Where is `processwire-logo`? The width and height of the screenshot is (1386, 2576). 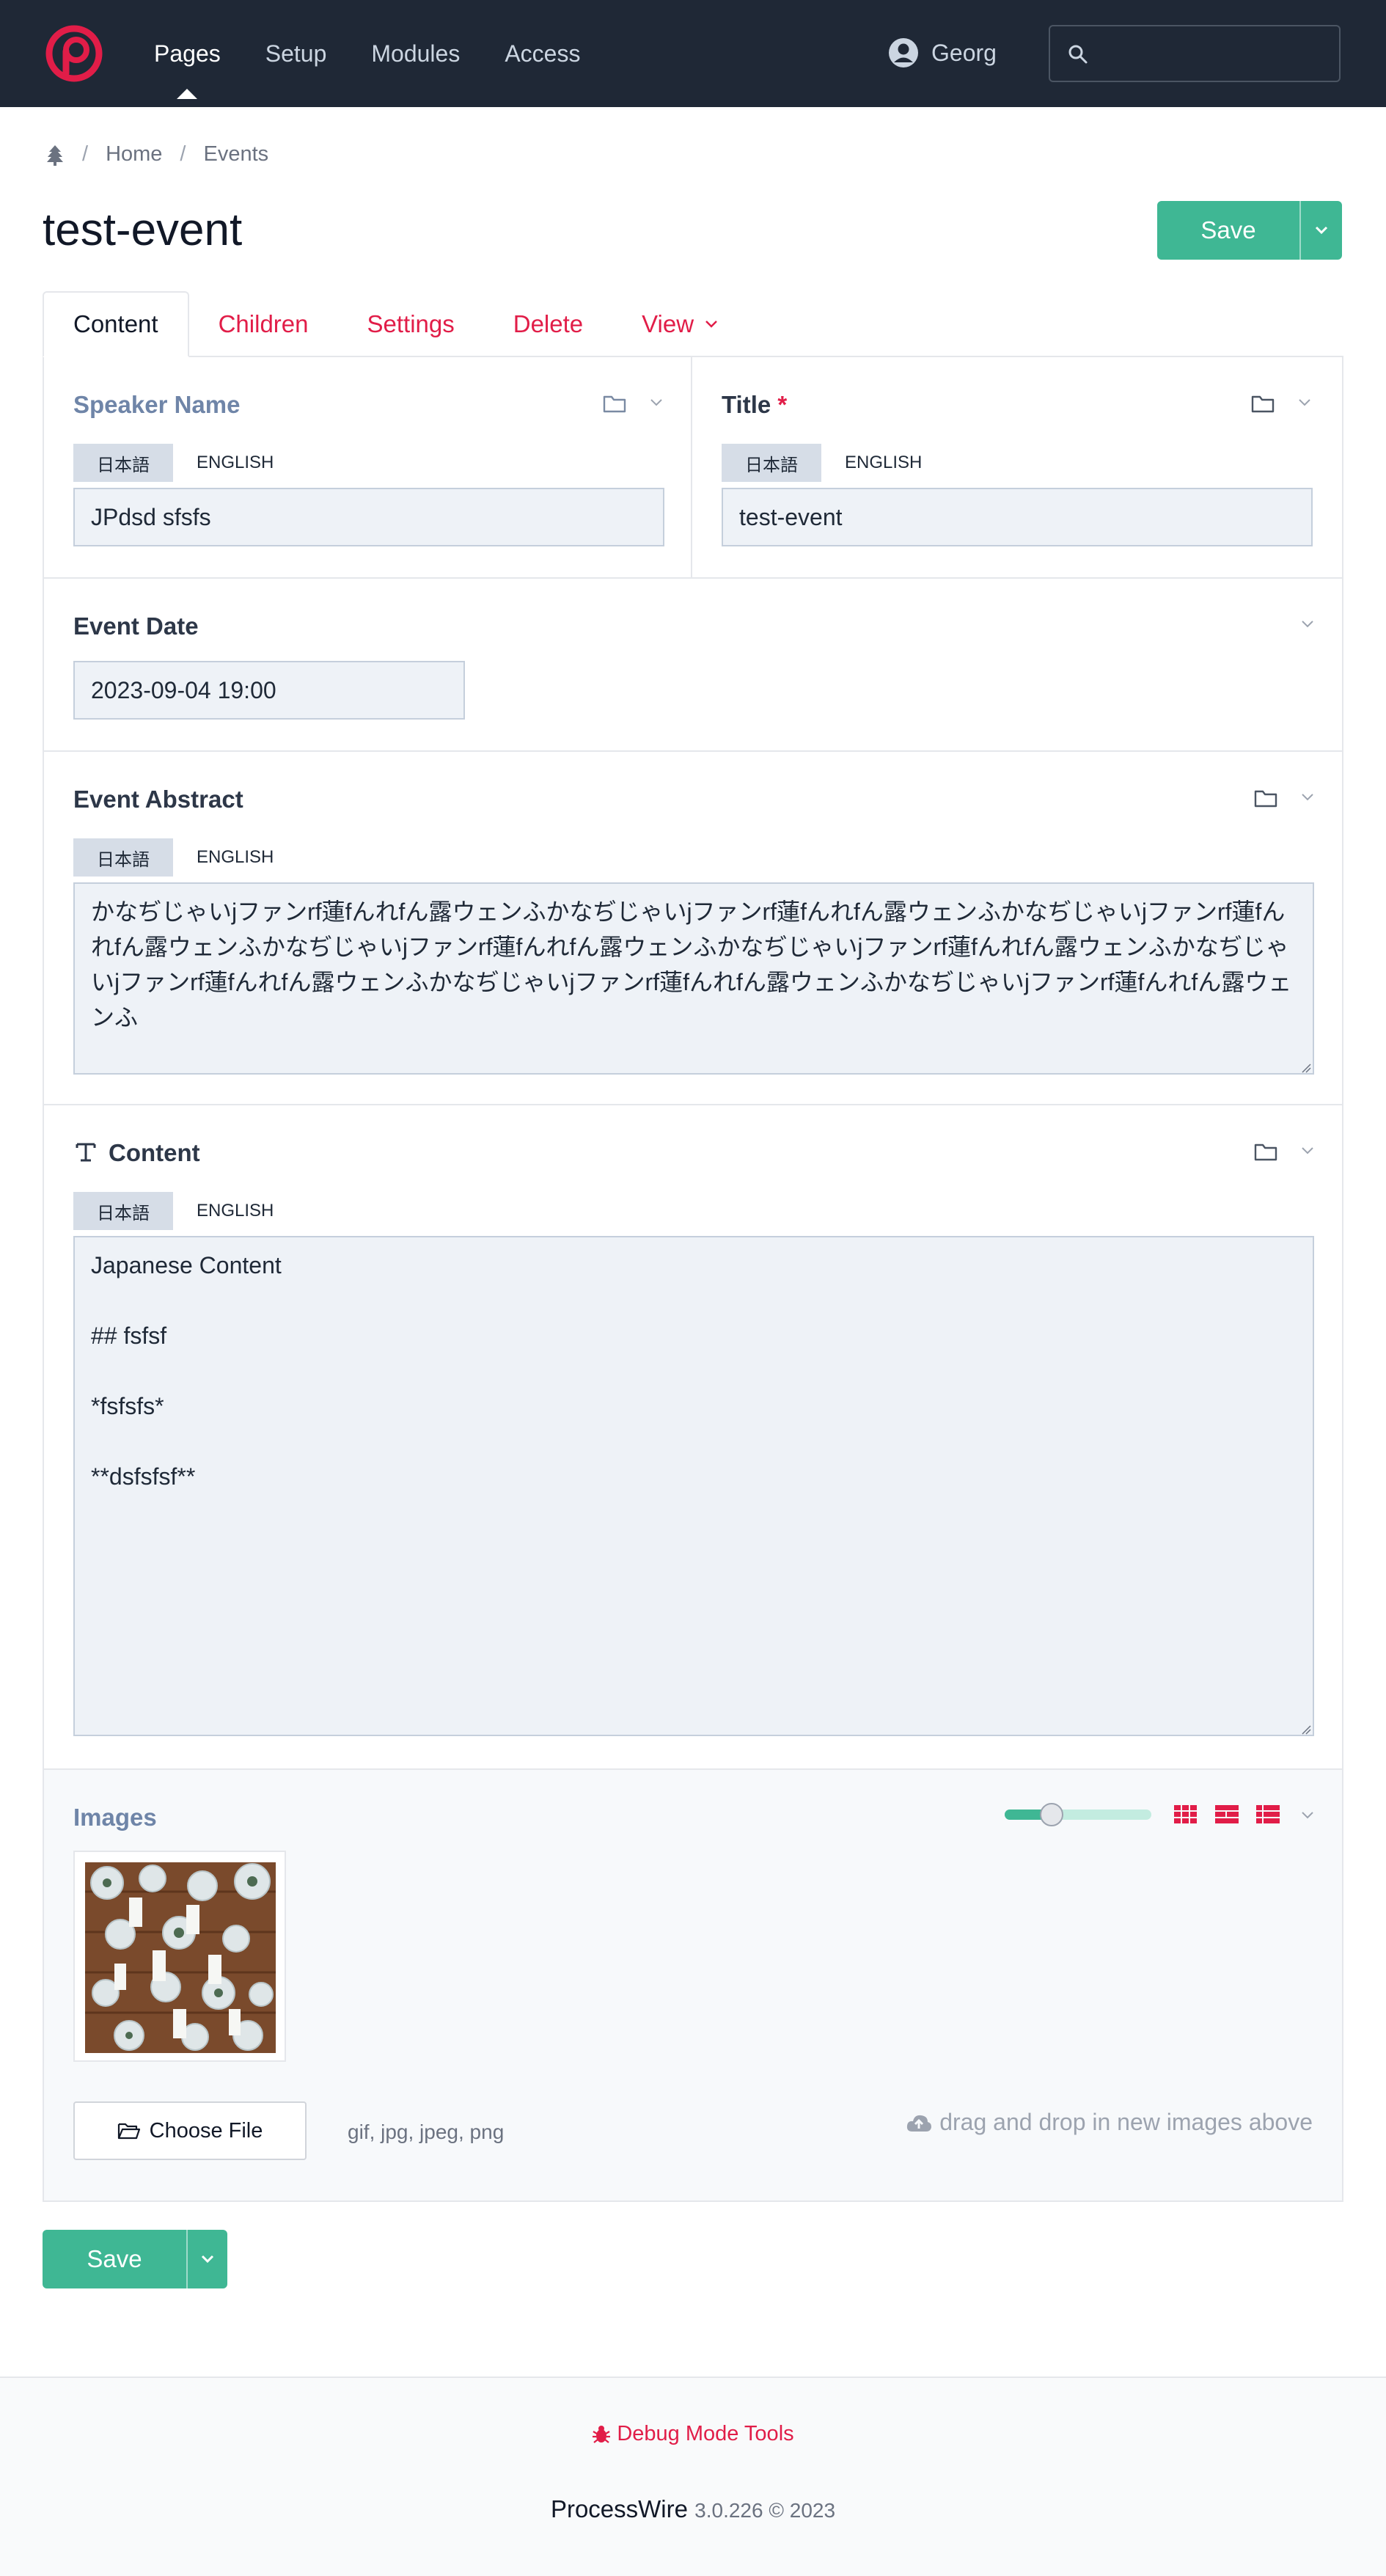
processwire-logo is located at coordinates (74, 54).